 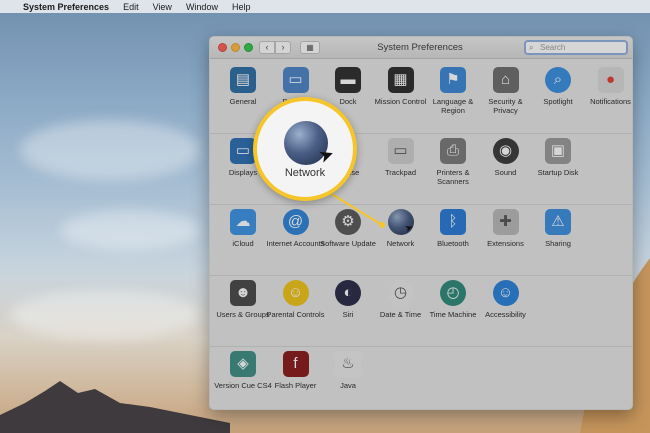 I want to click on pref-pane-label: Accessibility, so click(x=505, y=314).